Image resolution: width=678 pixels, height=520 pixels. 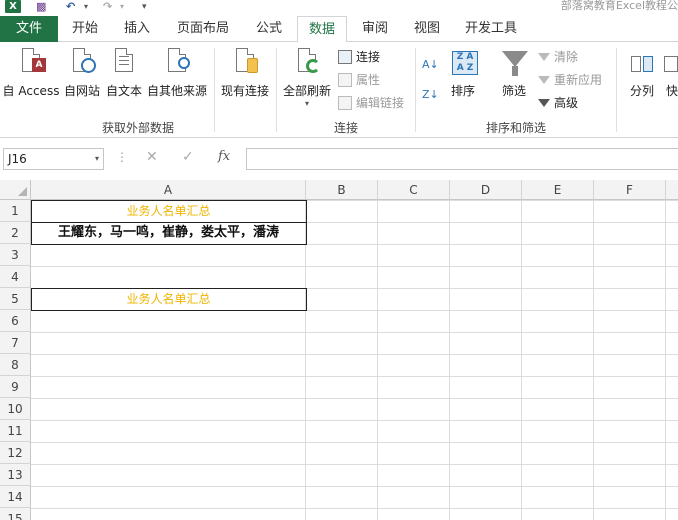 What do you see at coordinates (619, 6) in the screenshot?
I see `window-title: 部落窝教育Excel教程公` at bounding box center [619, 6].